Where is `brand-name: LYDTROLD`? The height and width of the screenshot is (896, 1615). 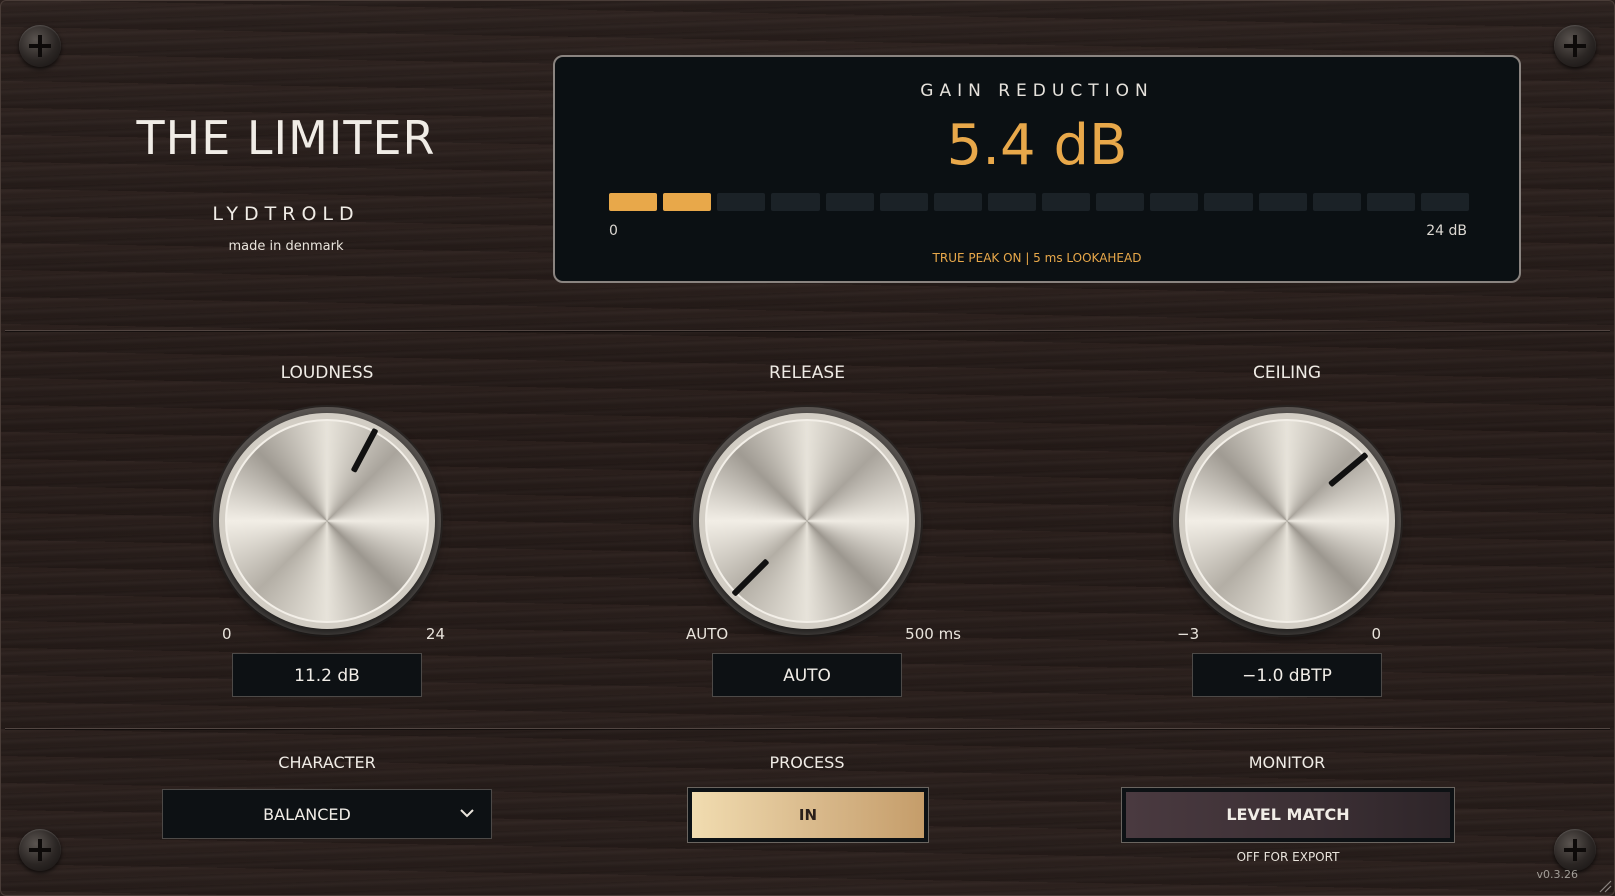
brand-name: LYDTROLD is located at coordinates (286, 214).